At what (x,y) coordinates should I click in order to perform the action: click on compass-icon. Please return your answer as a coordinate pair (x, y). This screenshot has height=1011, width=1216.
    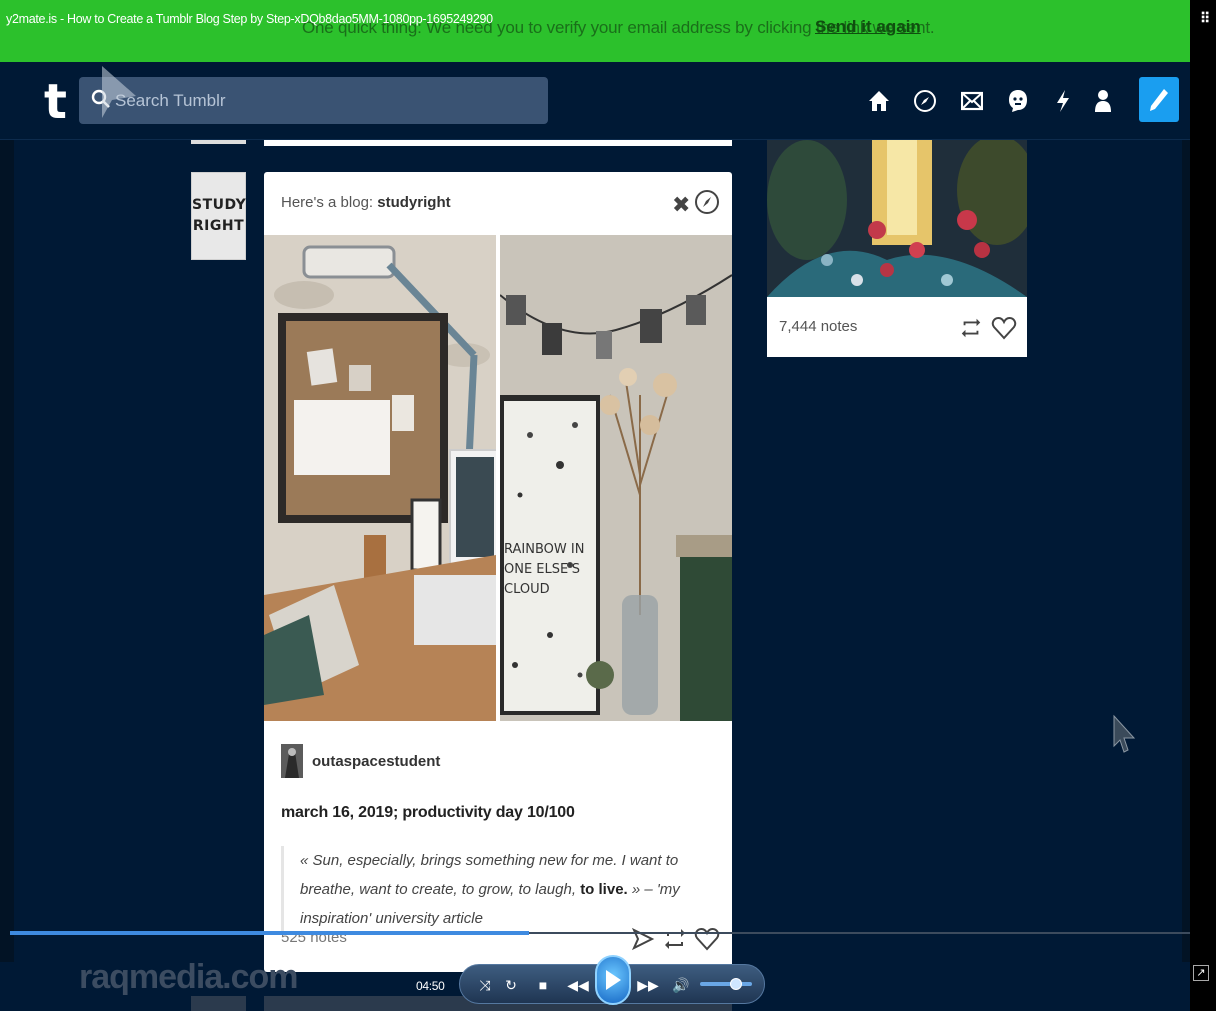
    Looking at the image, I should click on (707, 202).